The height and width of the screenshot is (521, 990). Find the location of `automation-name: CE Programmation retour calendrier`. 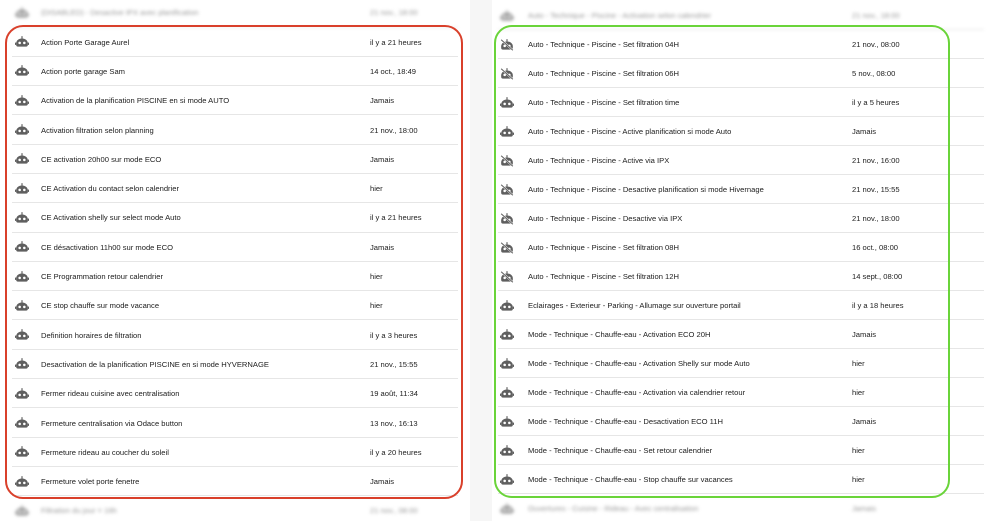

automation-name: CE Programmation retour calendrier is located at coordinates (102, 277).